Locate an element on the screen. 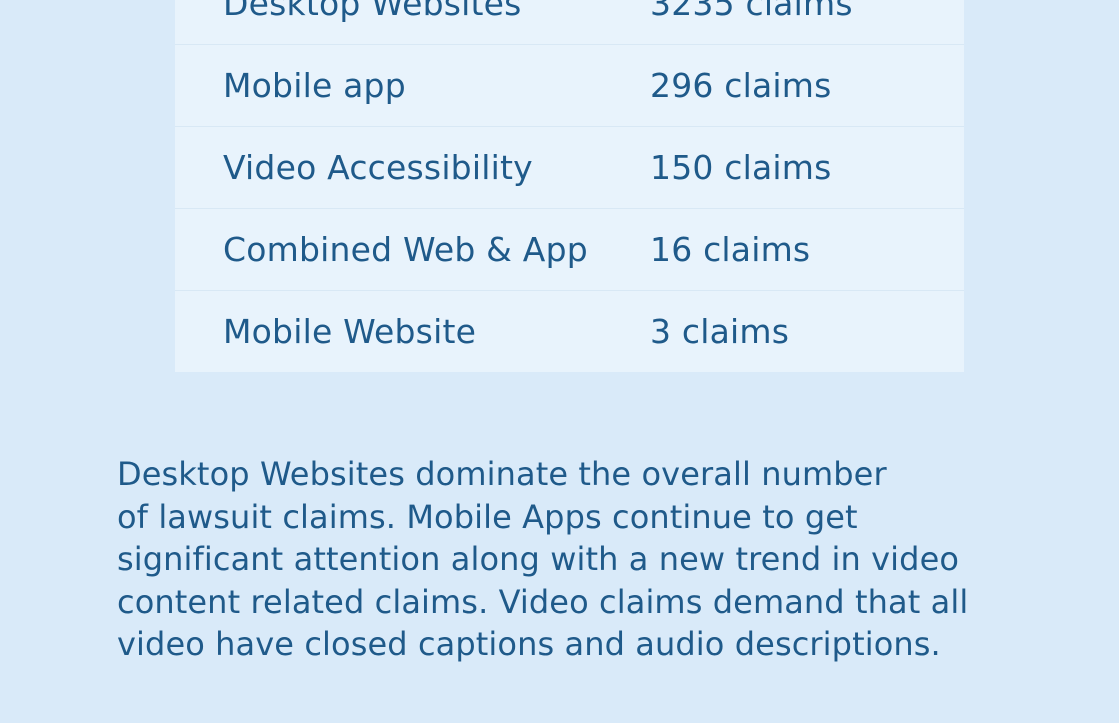  table-row: Mobile Website 3 claims is located at coordinates (569, 331).